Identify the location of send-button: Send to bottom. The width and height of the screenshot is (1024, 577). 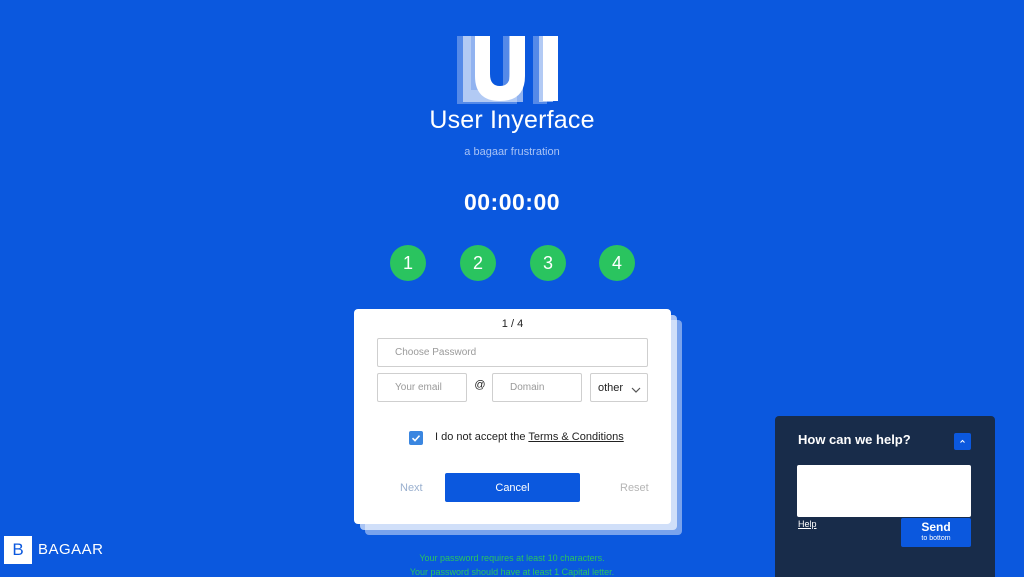
(936, 532).